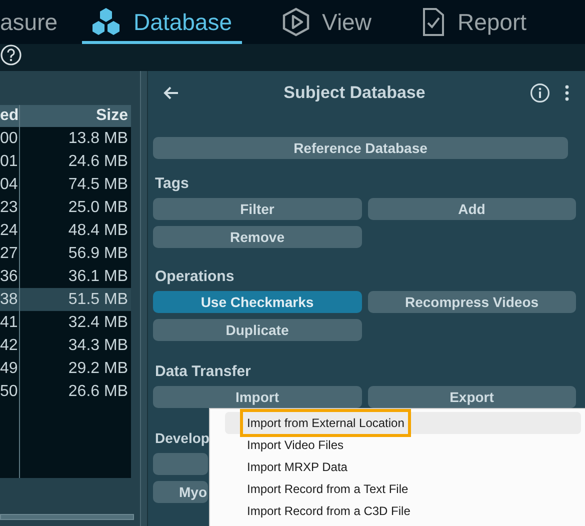  What do you see at coordinates (473, 22) in the screenshot?
I see `nav-tab: Report` at bounding box center [473, 22].